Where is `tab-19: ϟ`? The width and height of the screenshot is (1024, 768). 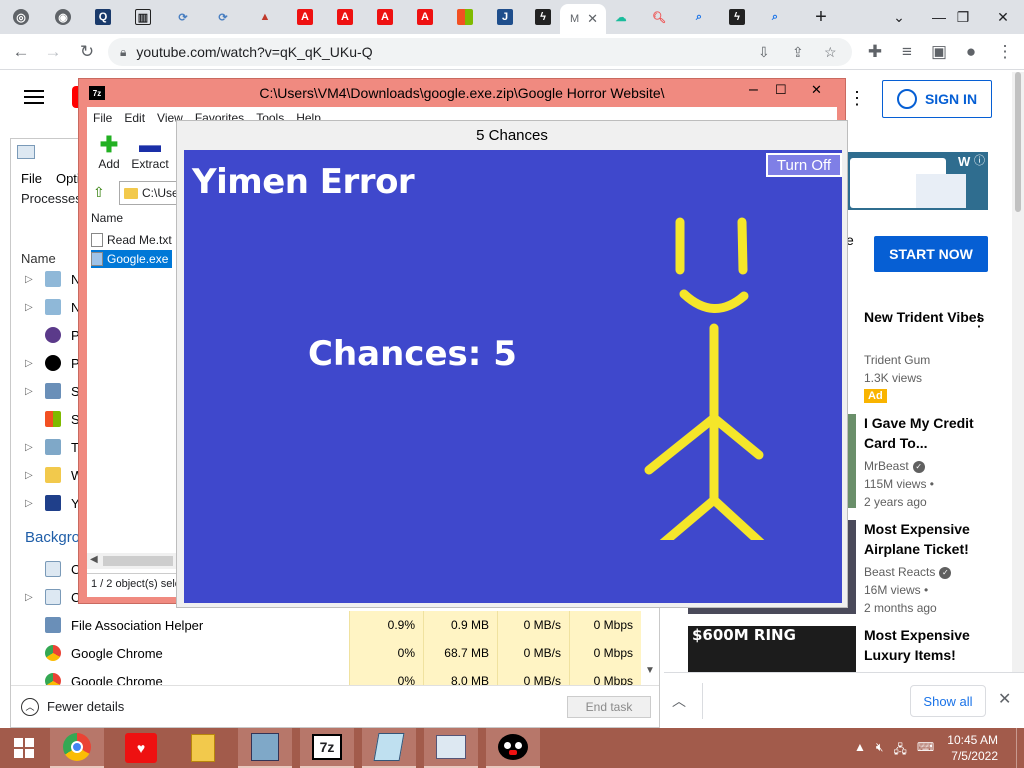 tab-19: ϟ is located at coordinates (737, 17).